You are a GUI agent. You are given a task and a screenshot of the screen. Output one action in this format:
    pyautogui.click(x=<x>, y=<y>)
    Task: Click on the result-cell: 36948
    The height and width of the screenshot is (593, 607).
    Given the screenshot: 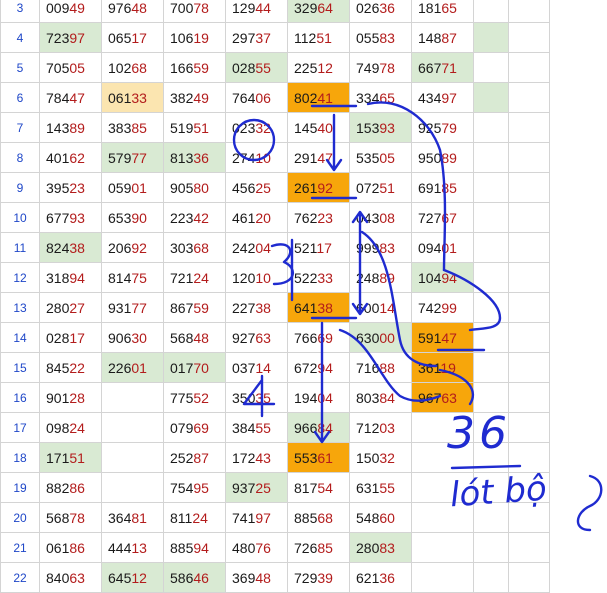 What is the action you would take?
    pyautogui.click(x=256, y=577)
    